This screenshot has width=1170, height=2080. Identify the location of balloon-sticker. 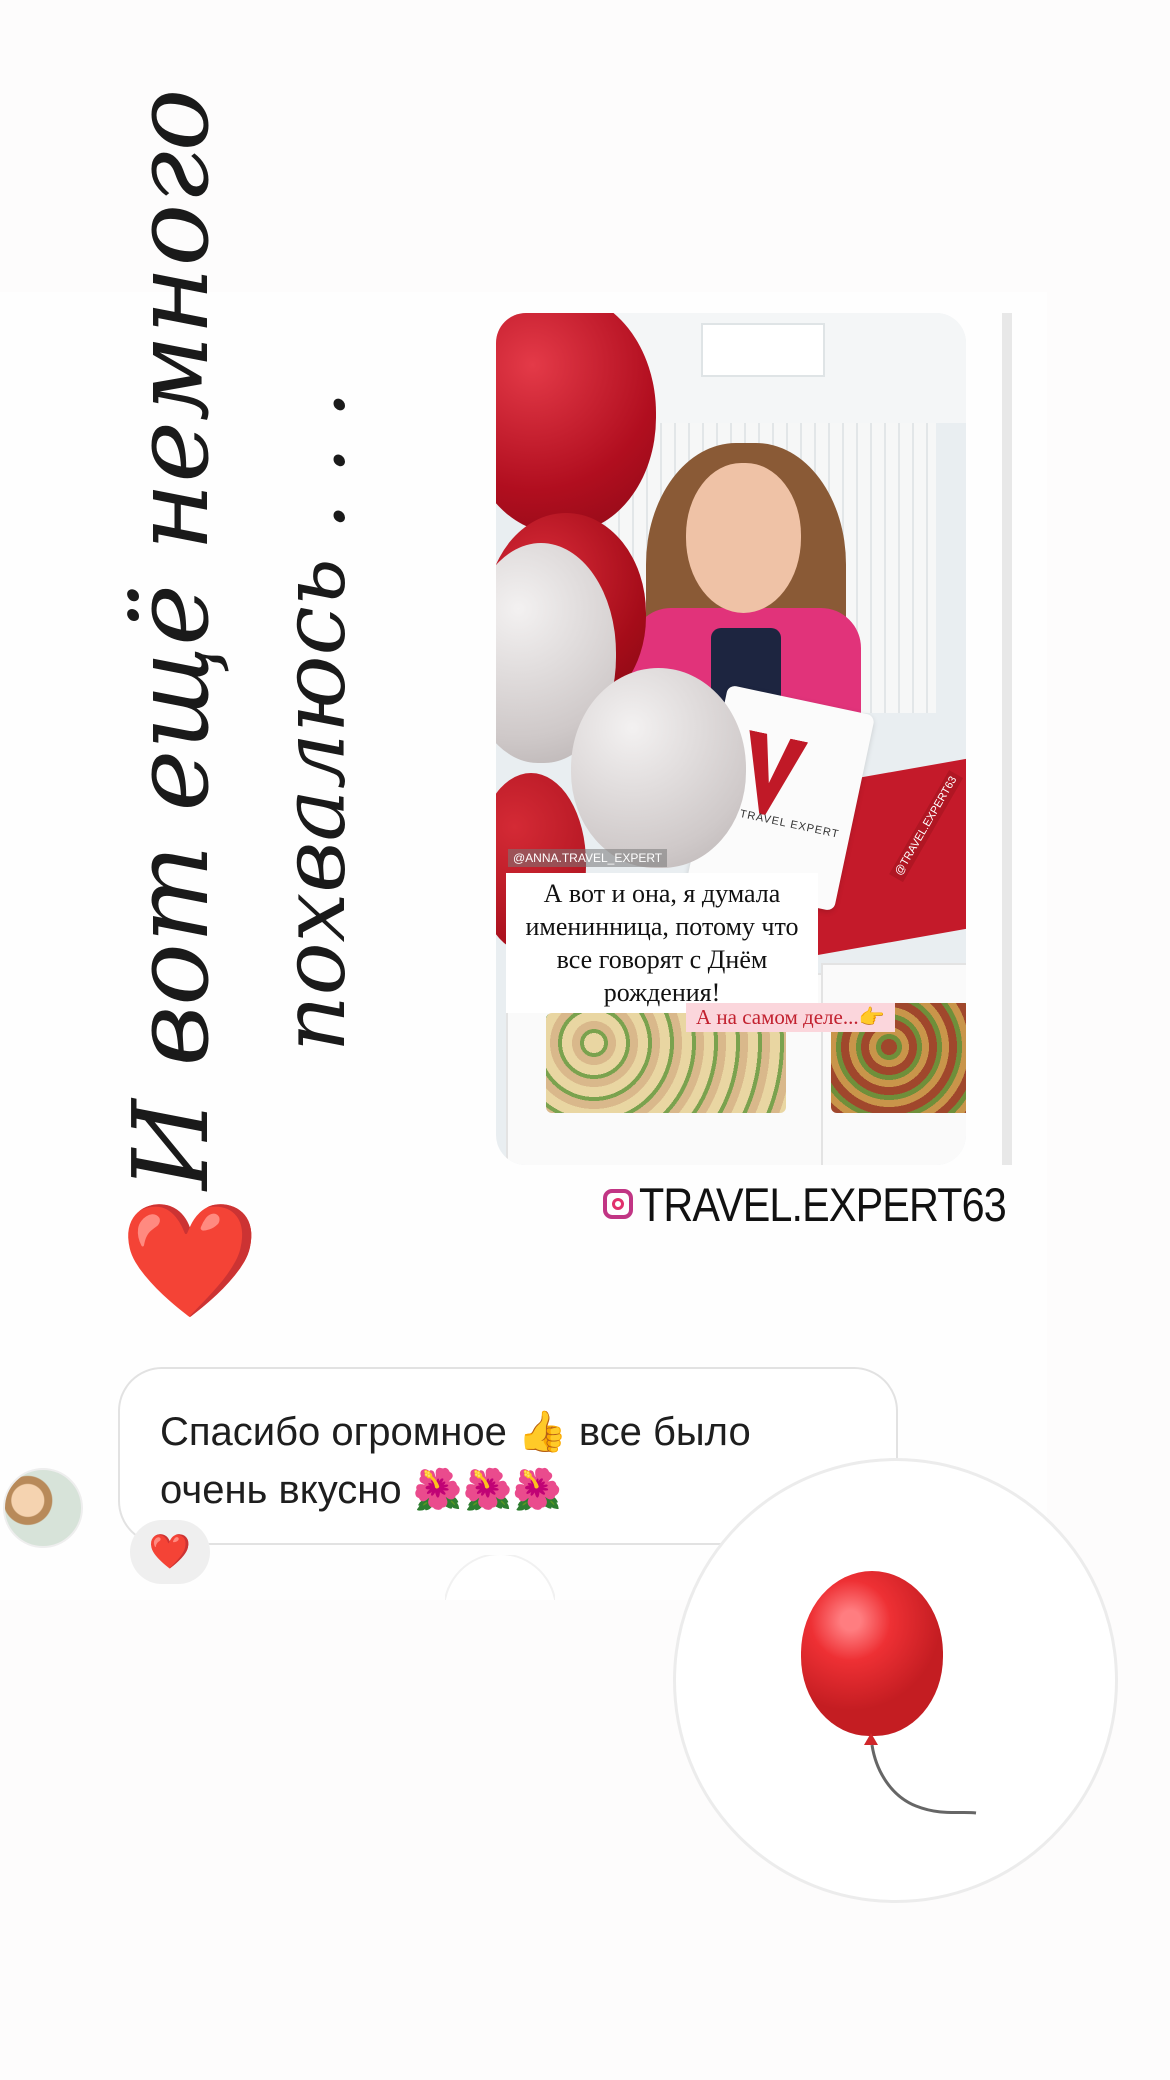
(895, 1680).